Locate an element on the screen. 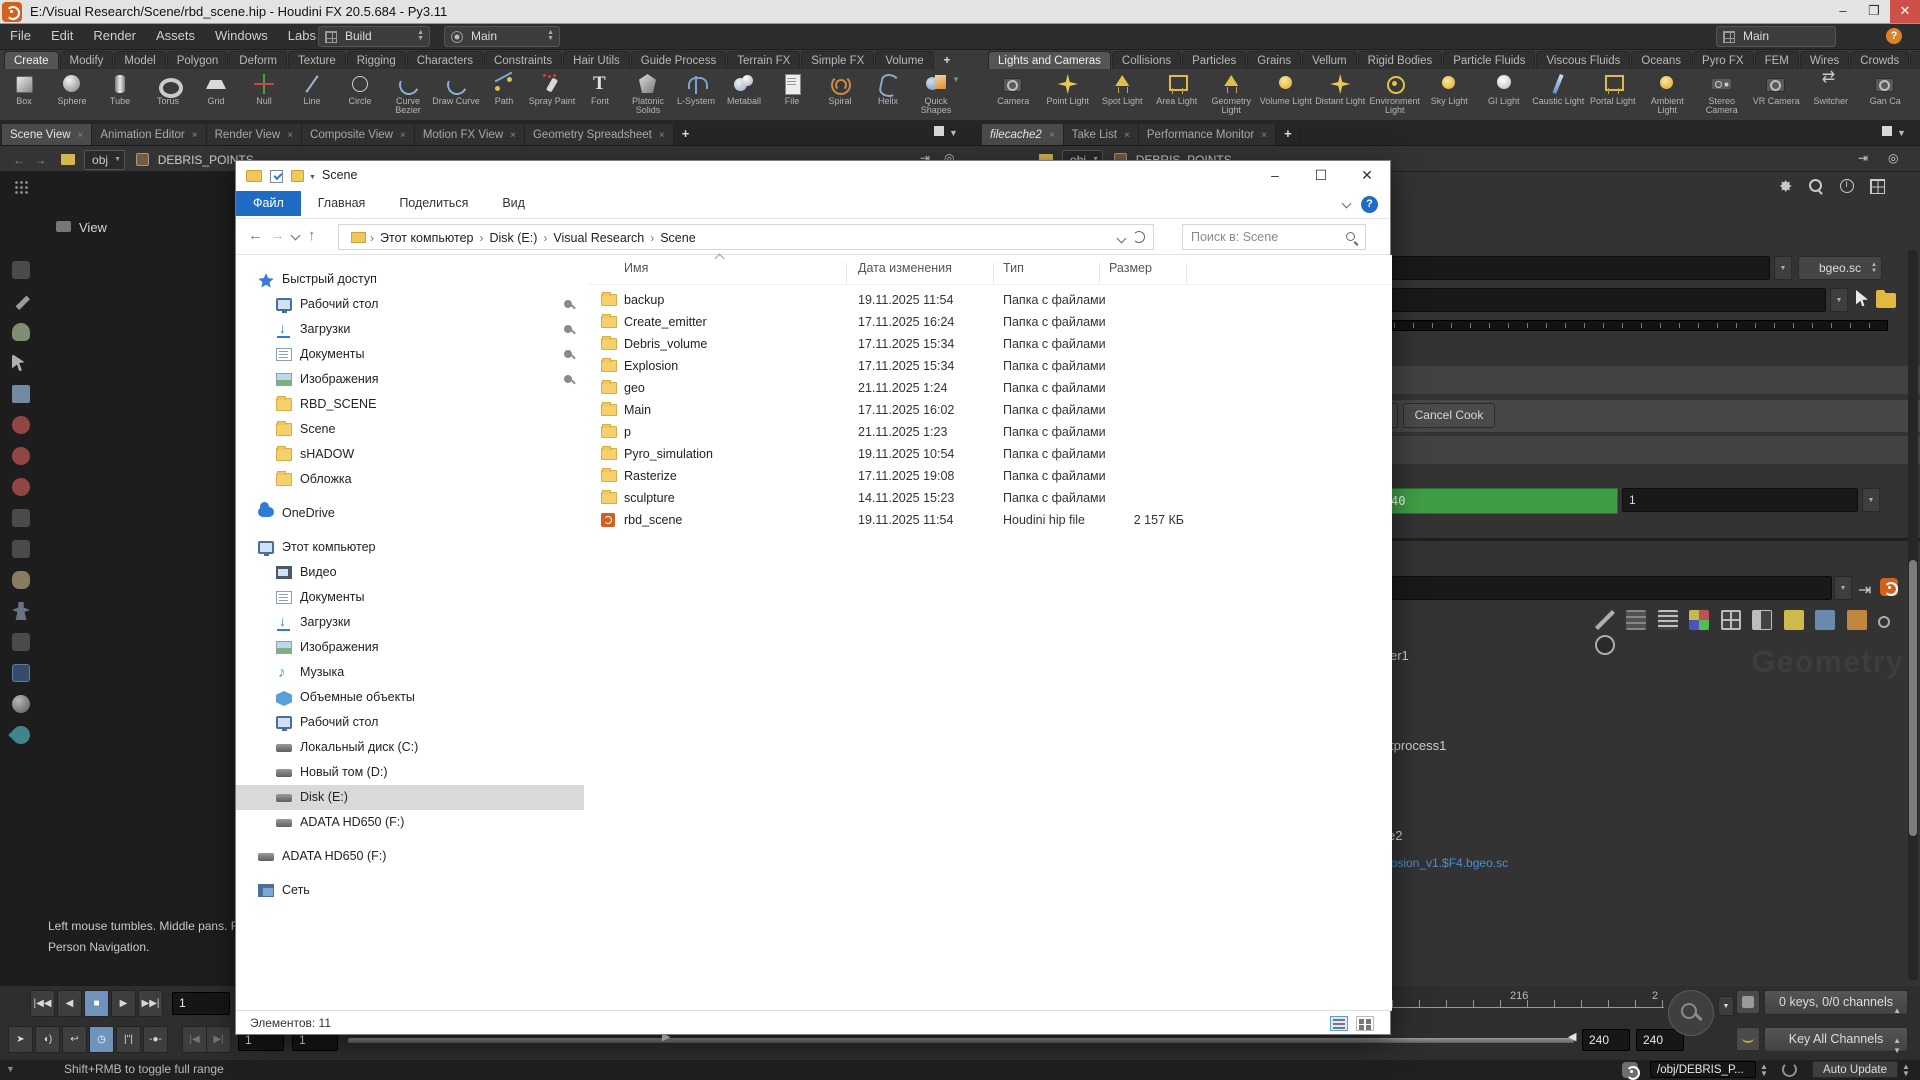  pane-tab-add: + is located at coordinates (686, 133).